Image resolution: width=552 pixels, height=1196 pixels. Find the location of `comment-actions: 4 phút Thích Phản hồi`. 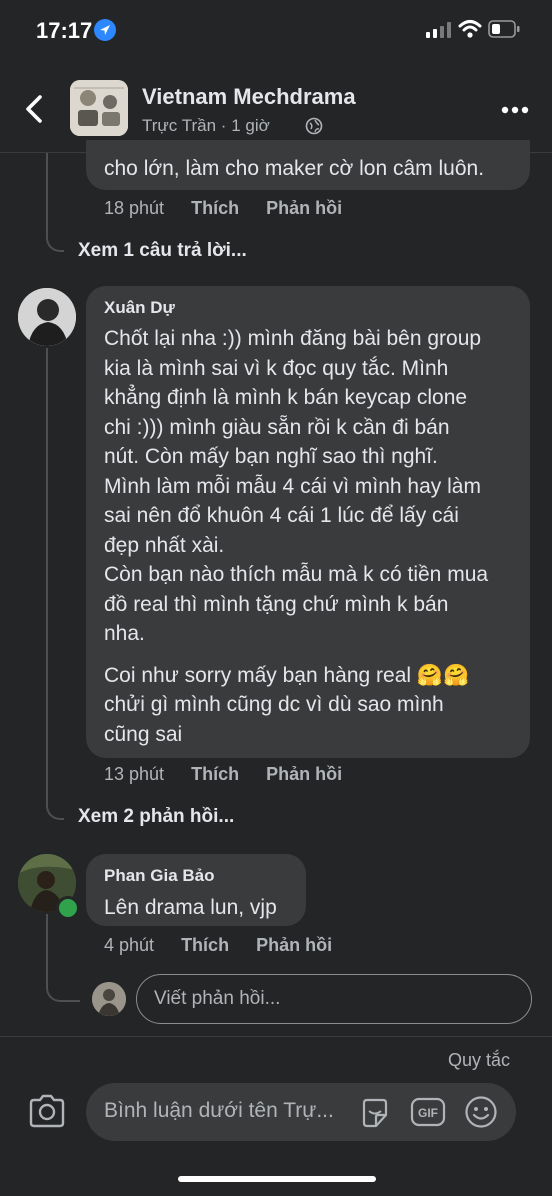

comment-actions: 4 phút Thích Phản hồi is located at coordinates (218, 945).